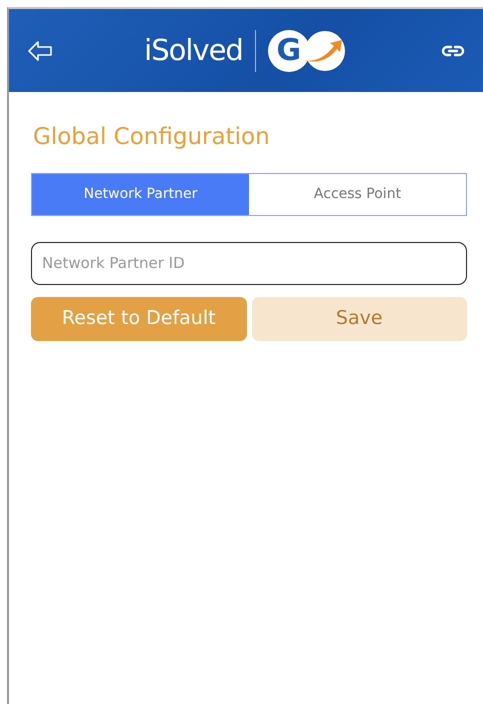 The image size is (483, 704). I want to click on network-partner-id-field: Network Partner ID, so click(249, 263).